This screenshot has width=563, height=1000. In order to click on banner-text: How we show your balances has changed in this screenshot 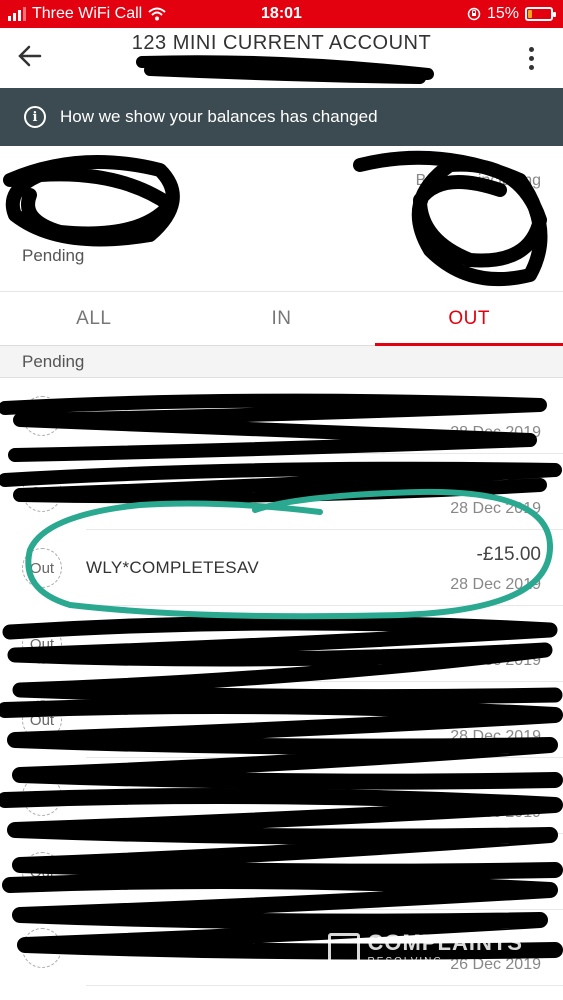, I will do `click(219, 116)`.